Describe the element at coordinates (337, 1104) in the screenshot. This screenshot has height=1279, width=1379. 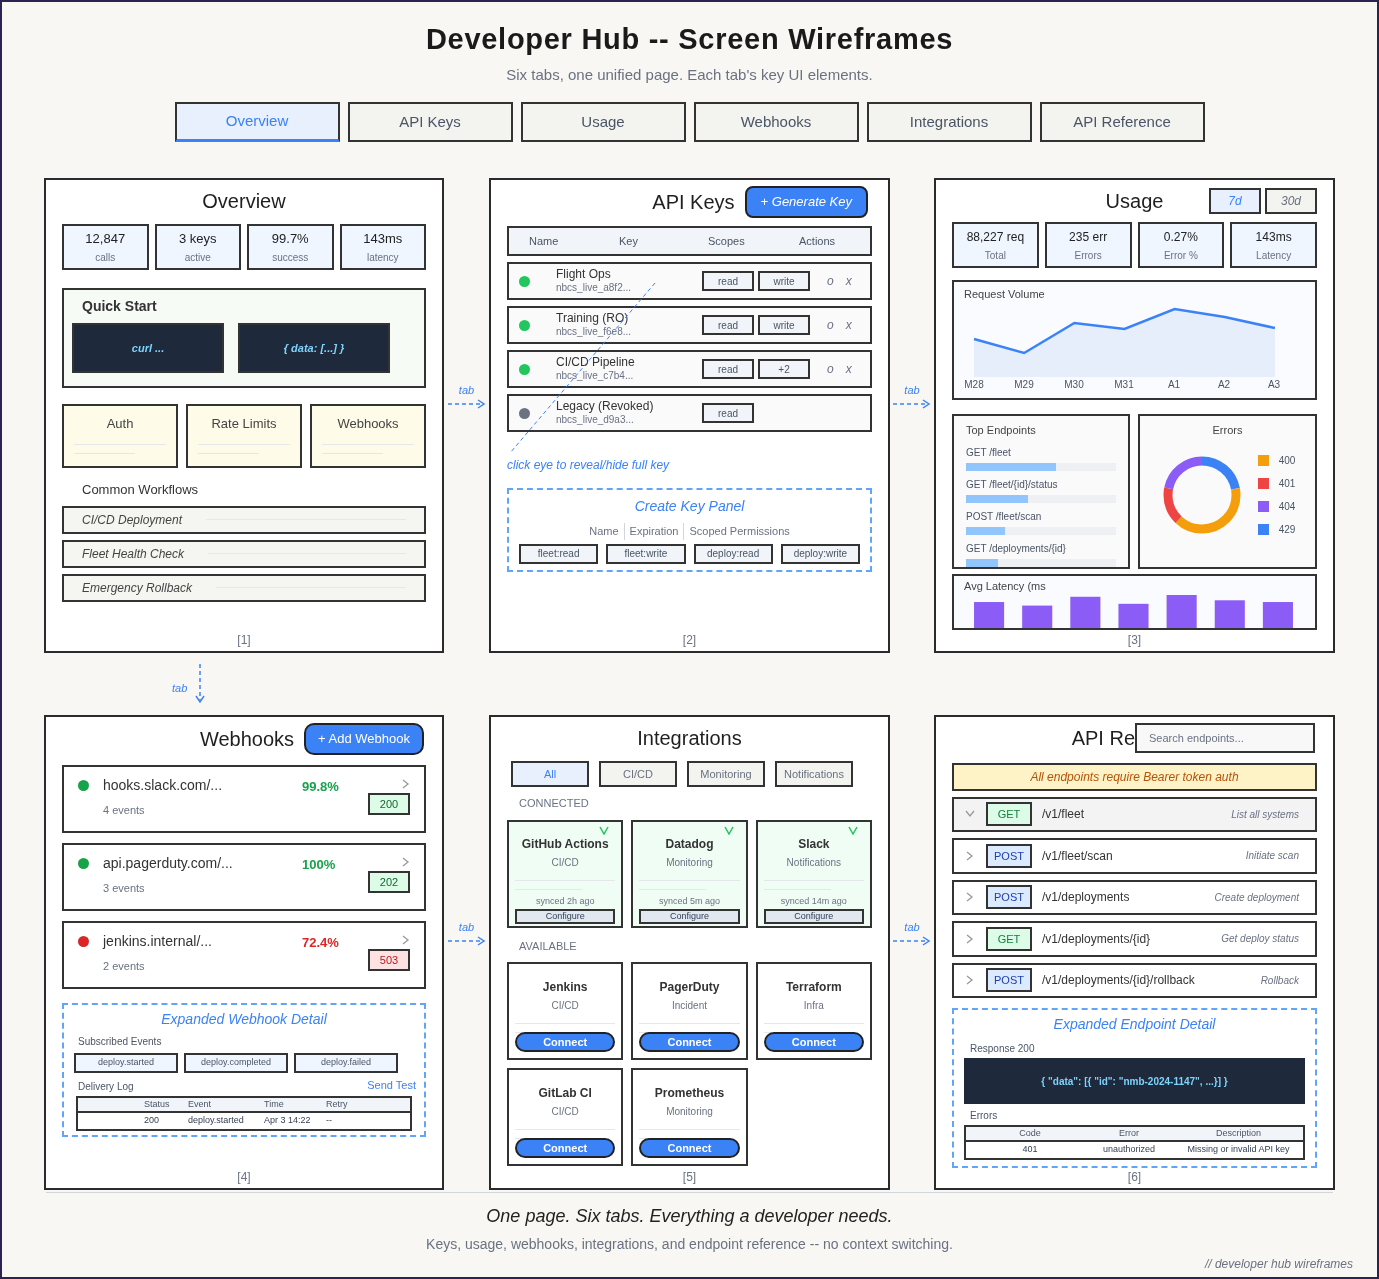
I see `column-header: Retry` at that location.